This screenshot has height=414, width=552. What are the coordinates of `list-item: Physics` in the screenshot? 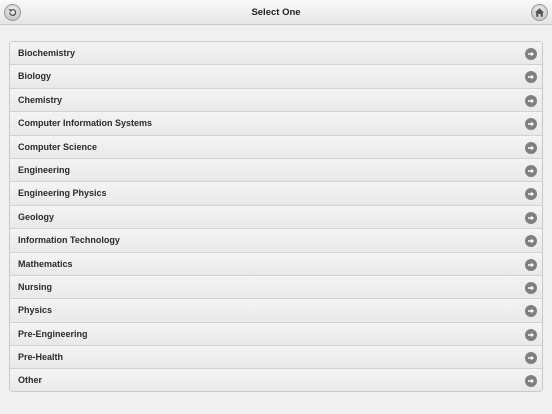 It's located at (276, 311).